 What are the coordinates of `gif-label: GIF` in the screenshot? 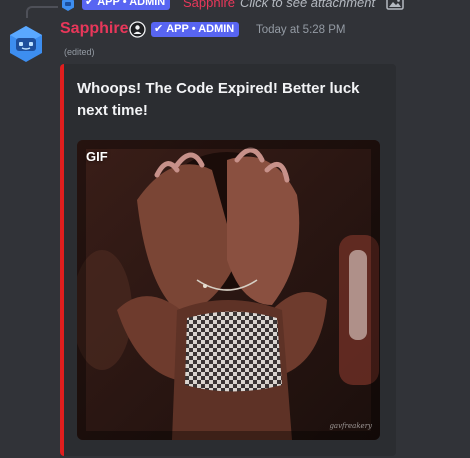 It's located at (97, 156).